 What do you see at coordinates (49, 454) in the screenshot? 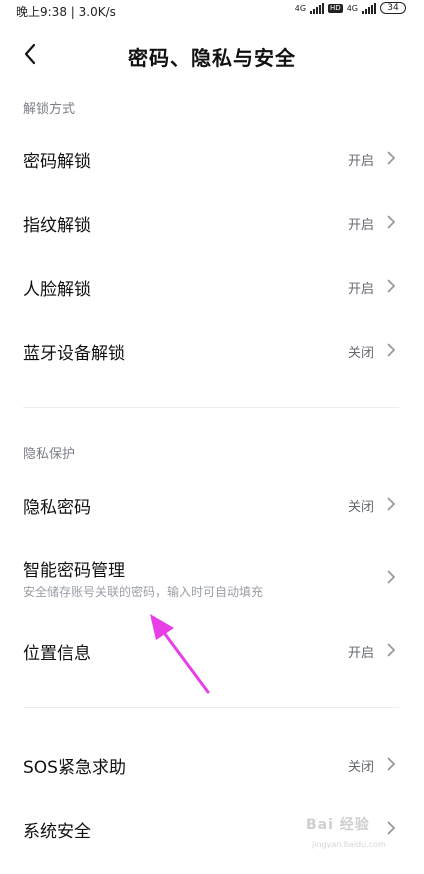
I see `section-header-privacy: 隐私保护` at bounding box center [49, 454].